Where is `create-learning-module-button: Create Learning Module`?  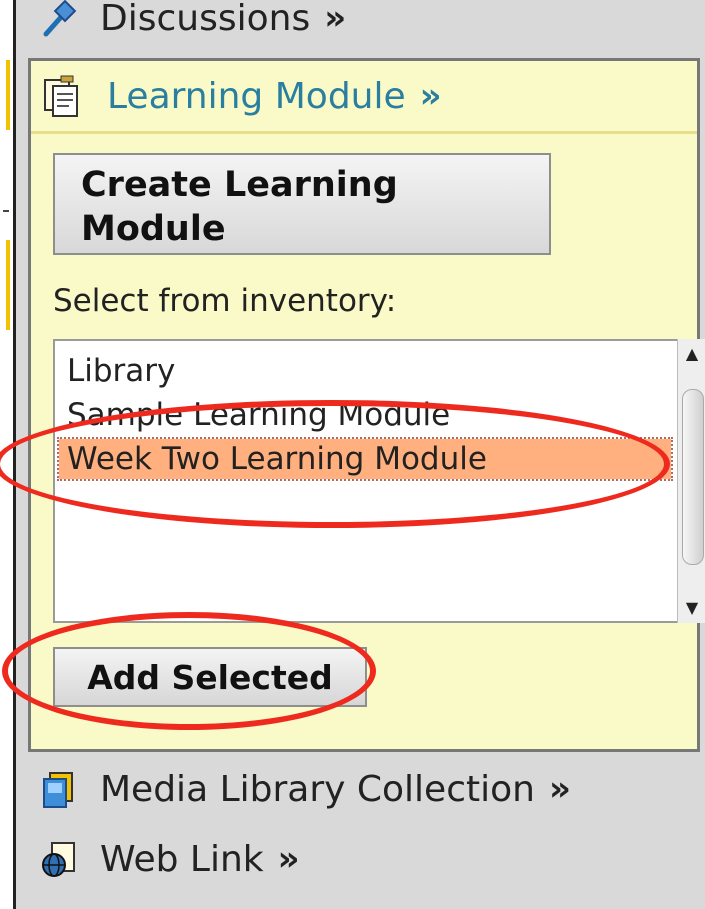
create-learning-module-button: Create Learning Module is located at coordinates (302, 204).